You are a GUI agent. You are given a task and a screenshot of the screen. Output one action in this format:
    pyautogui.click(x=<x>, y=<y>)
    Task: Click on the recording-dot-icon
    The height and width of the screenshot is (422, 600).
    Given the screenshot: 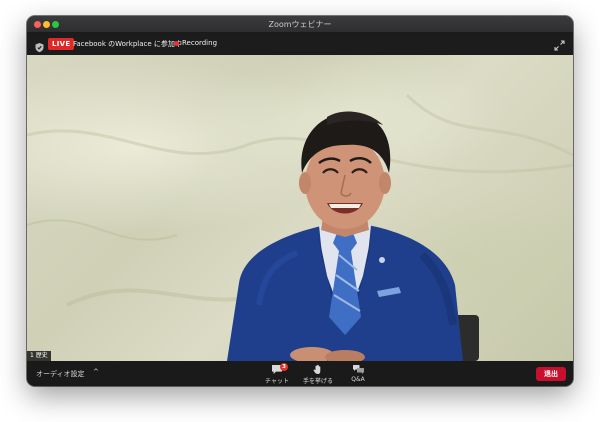 What is the action you would take?
    pyautogui.click(x=176, y=43)
    